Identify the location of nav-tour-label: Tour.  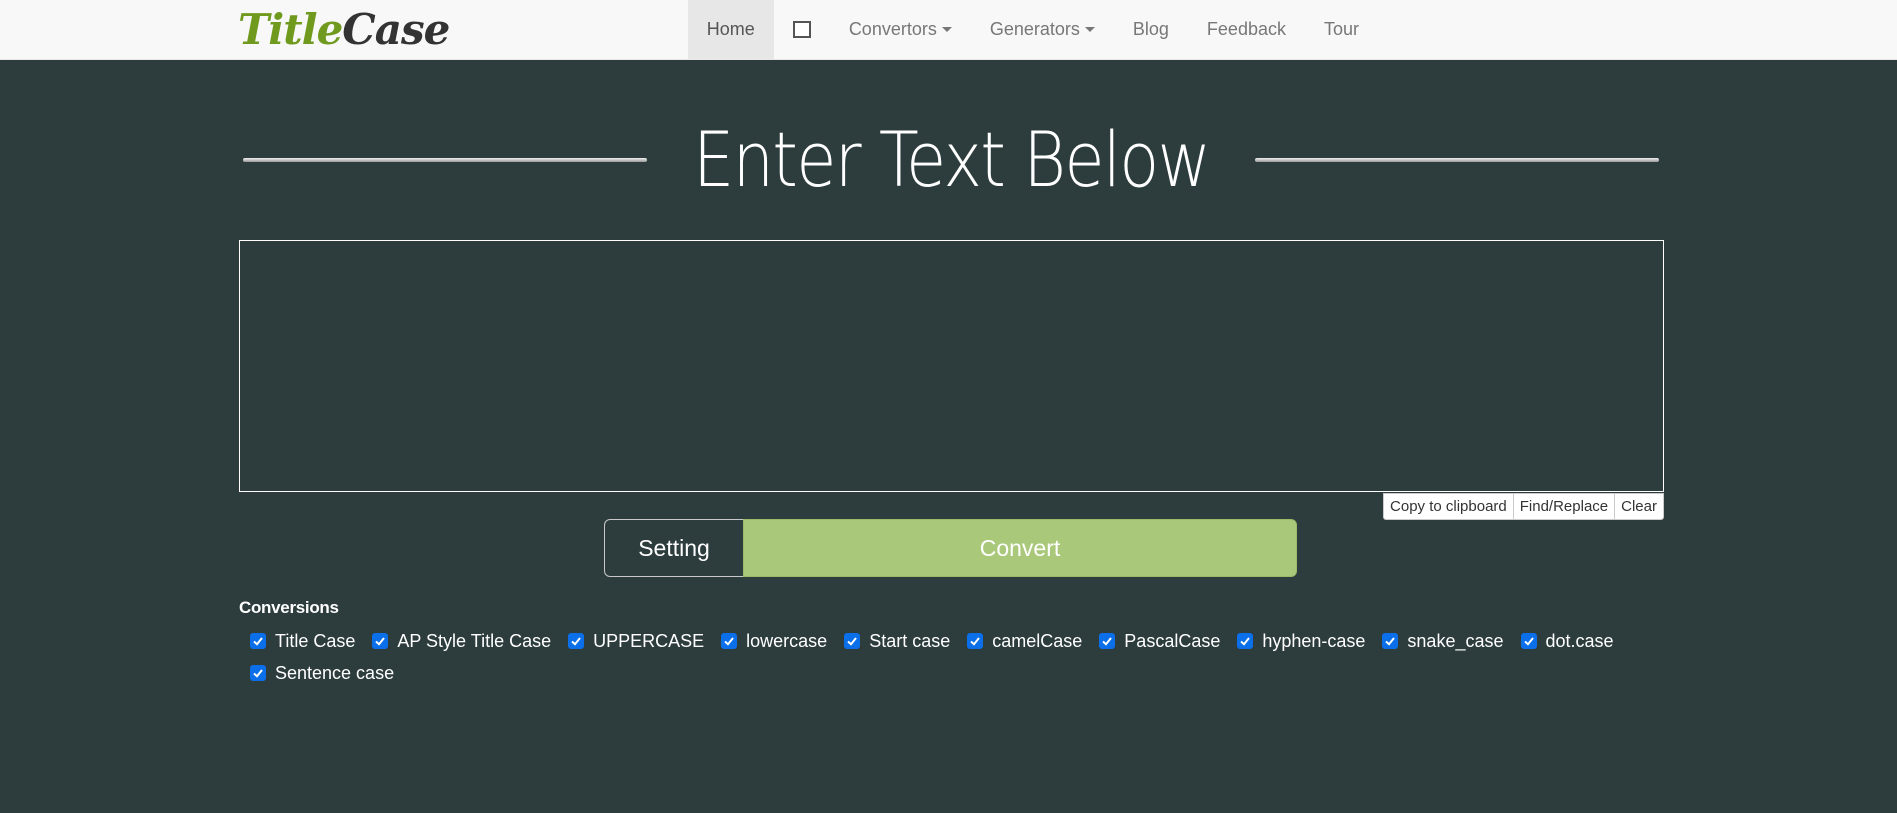
(1341, 29).